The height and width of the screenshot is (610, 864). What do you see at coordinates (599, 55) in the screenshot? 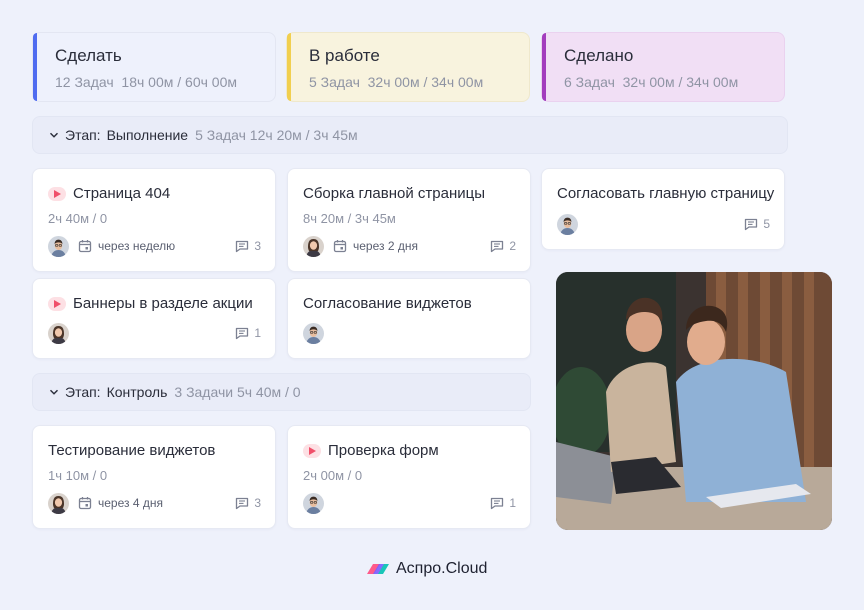
I see `column-title: Сделано` at bounding box center [599, 55].